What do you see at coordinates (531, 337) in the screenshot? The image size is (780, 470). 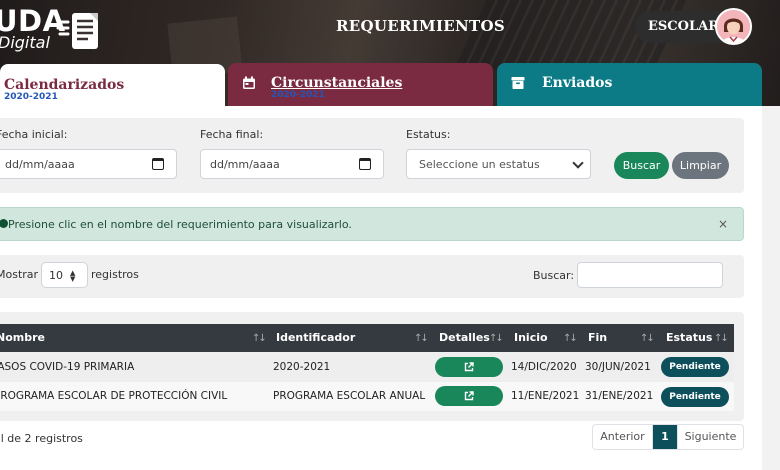 I see `column-header-inicio: Inicio` at bounding box center [531, 337].